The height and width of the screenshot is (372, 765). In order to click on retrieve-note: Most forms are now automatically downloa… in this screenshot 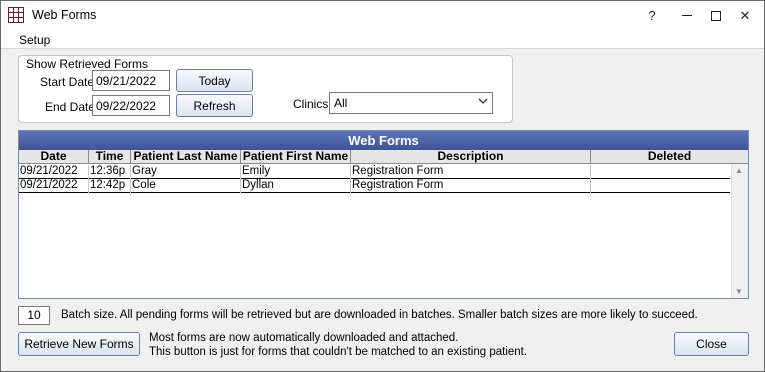, I will do `click(338, 345)`.